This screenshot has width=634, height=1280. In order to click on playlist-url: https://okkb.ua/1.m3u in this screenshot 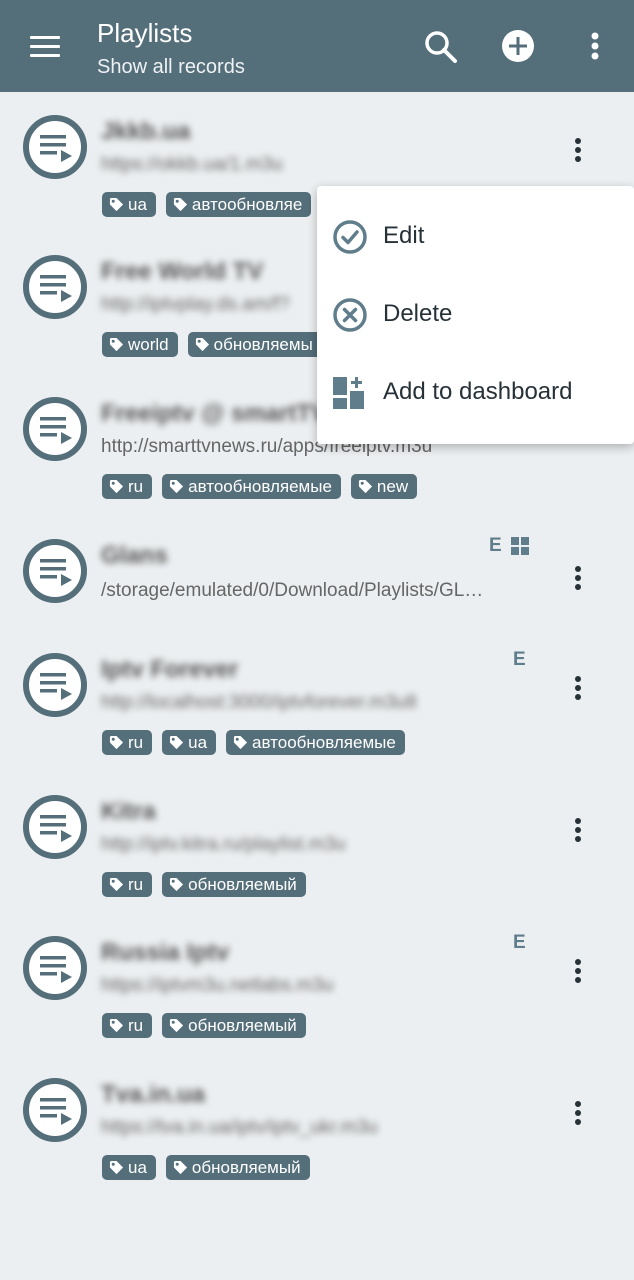, I will do `click(192, 164)`.